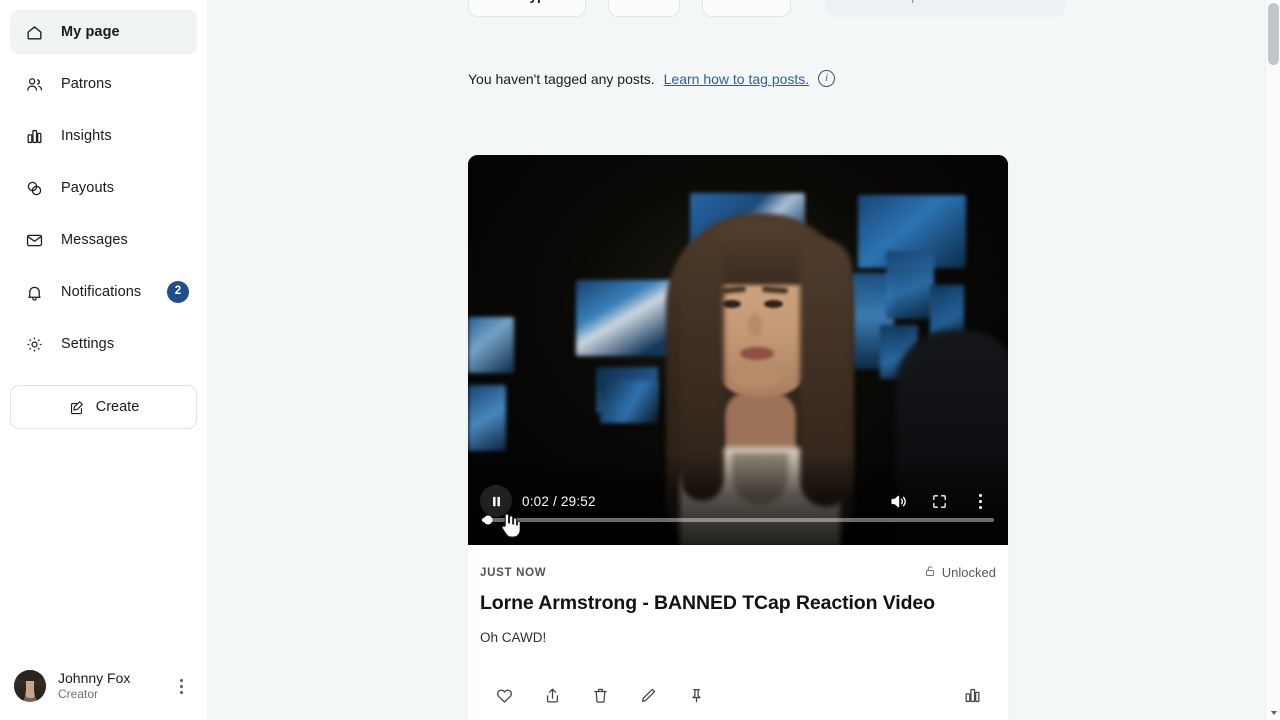  Describe the element at coordinates (635, 1) in the screenshot. I see `filter-tier-label: Tier` at that location.